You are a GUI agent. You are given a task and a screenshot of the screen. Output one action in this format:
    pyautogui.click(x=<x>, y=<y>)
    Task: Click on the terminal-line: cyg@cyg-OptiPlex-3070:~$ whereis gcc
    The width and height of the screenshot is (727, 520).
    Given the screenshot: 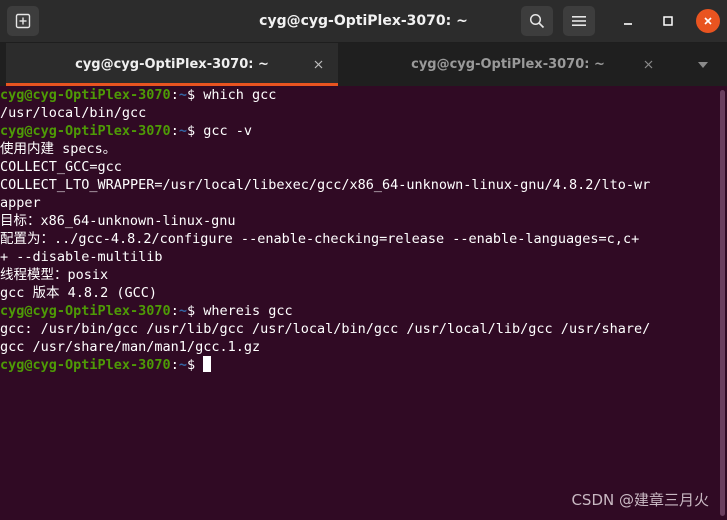 What is the action you would take?
    pyautogui.click(x=146, y=311)
    